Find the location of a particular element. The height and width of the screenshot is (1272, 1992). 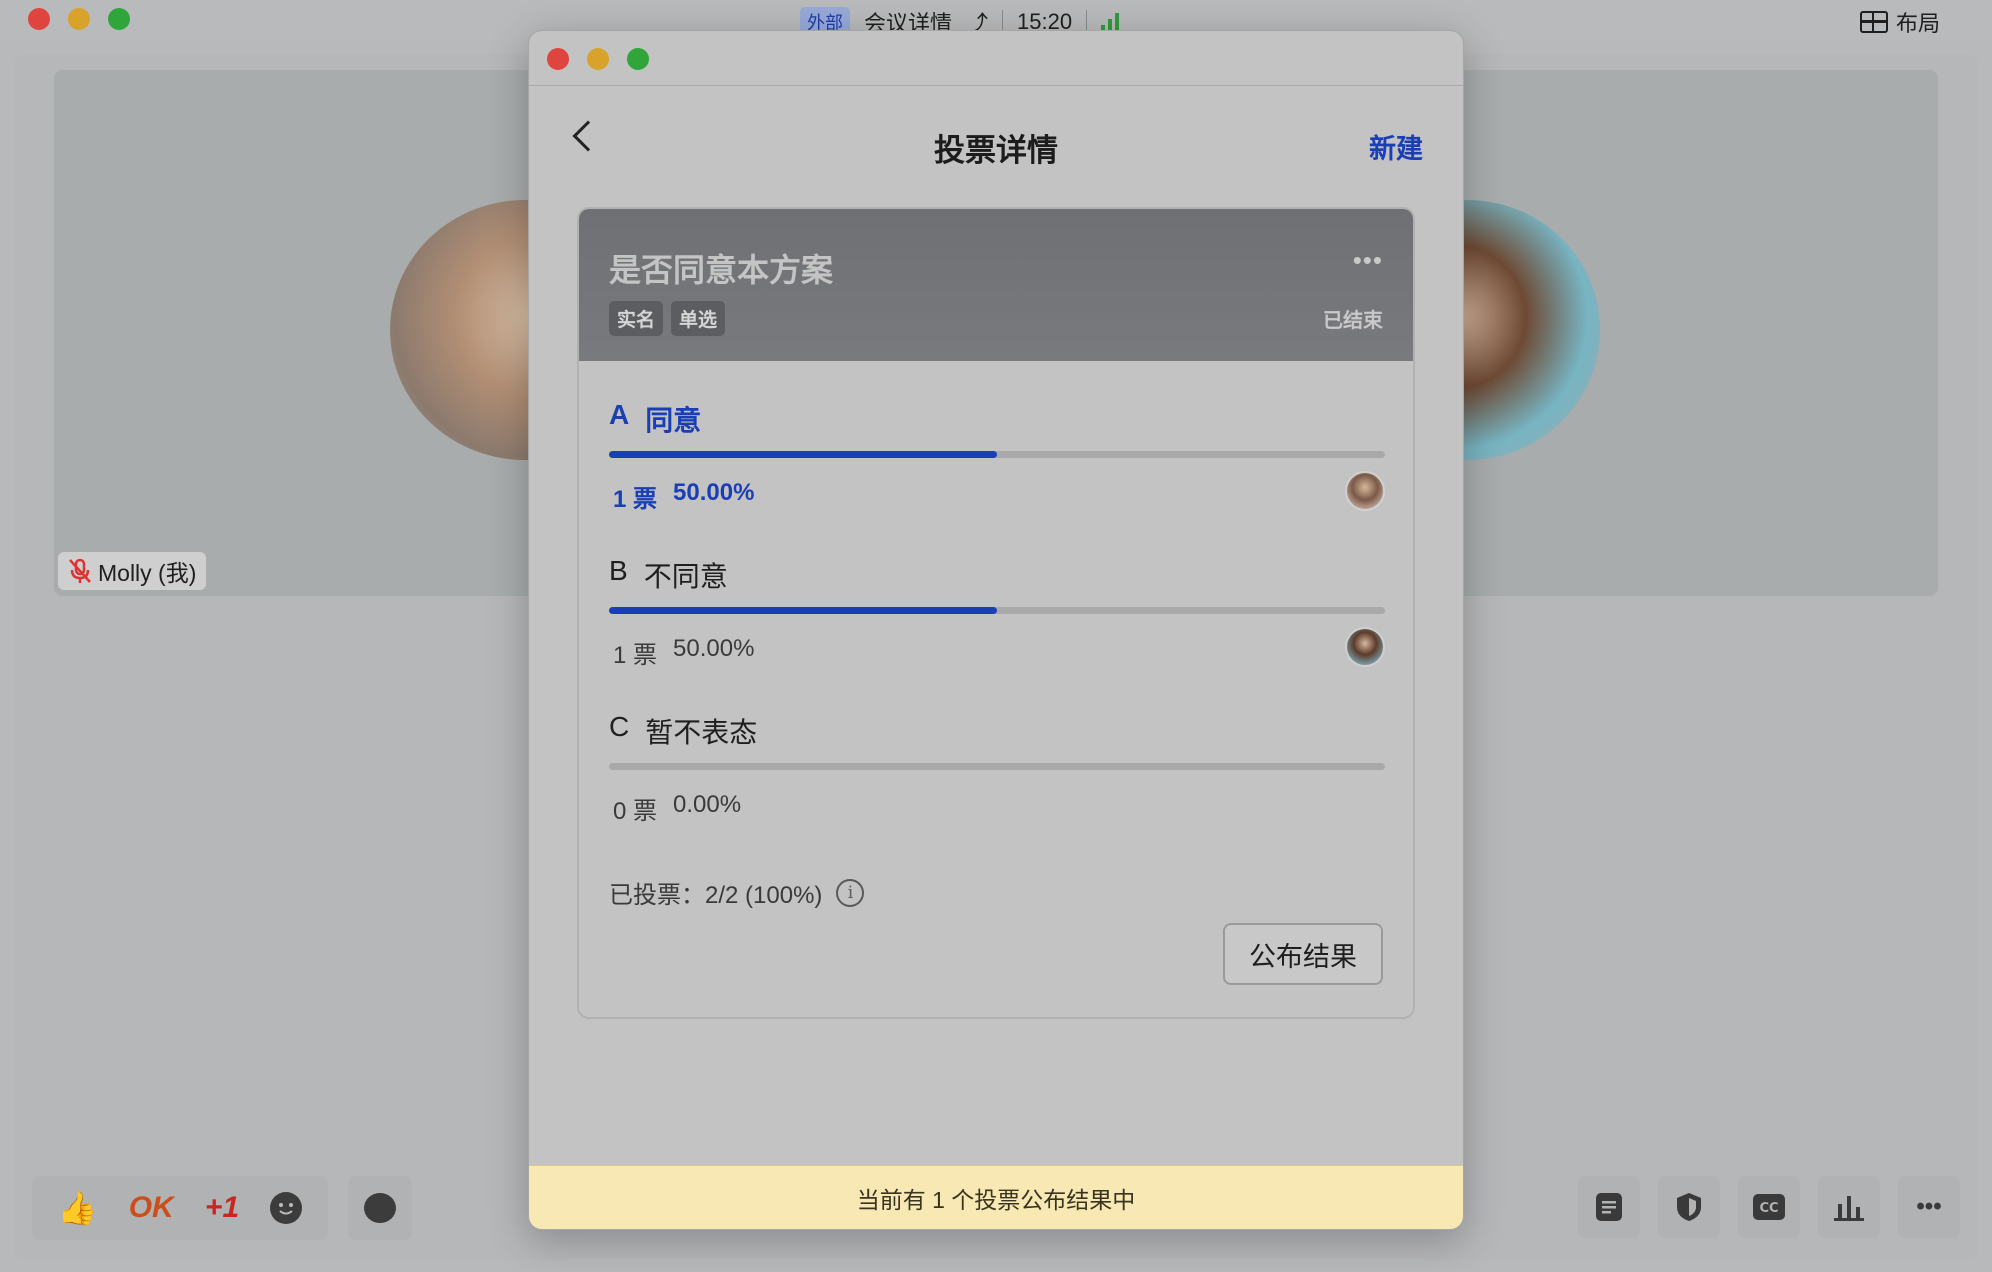

tag-real-name: 实名 is located at coordinates (636, 318).